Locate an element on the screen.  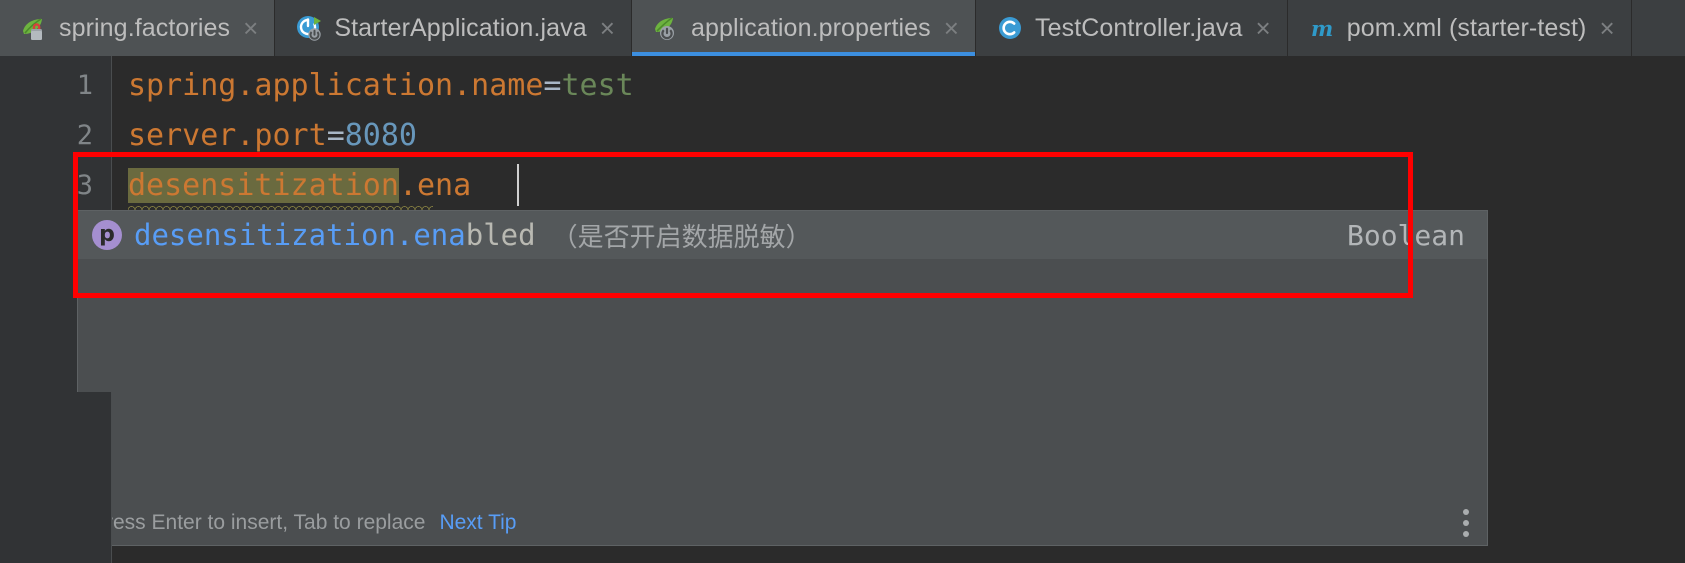
spring-boot-class-icon is located at coordinates (309, 28).